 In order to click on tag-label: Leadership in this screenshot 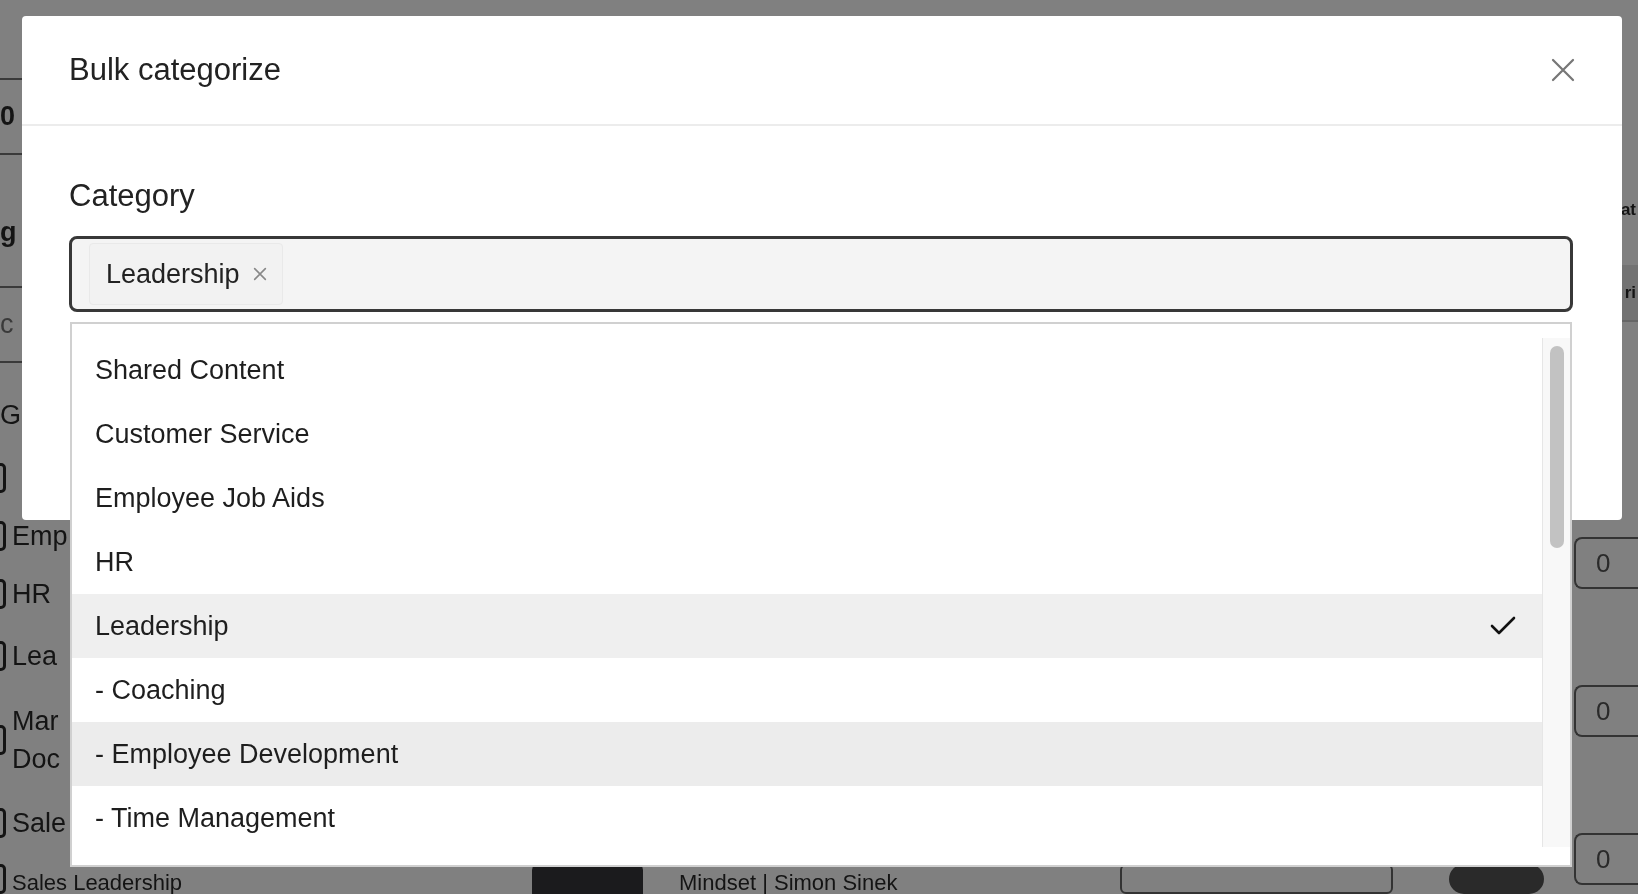, I will do `click(173, 274)`.